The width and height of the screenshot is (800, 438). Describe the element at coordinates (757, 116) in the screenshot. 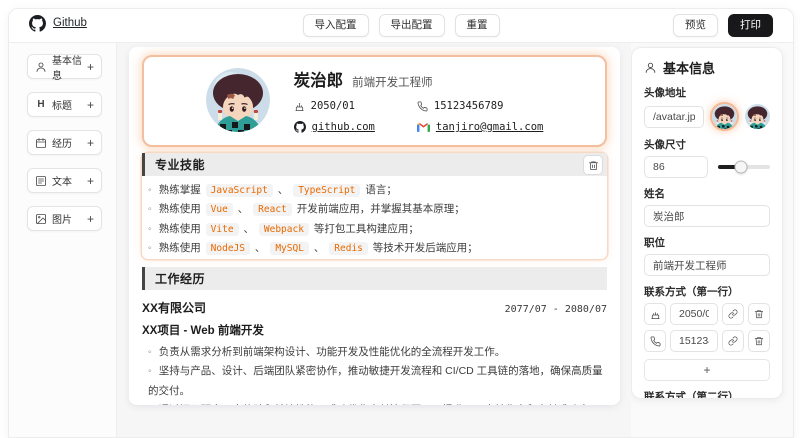

I see `avatar-option-square` at that location.